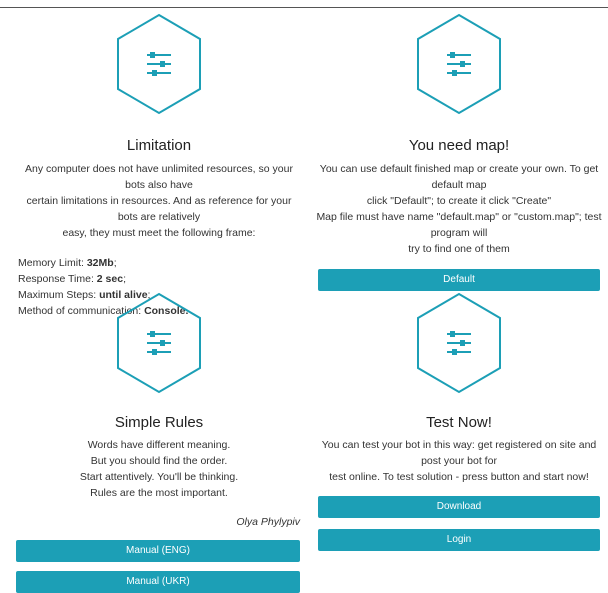 This screenshot has width=608, height=593. Describe the element at coordinates (159, 422) in the screenshot. I see `rules-title: Simple Rules` at that location.